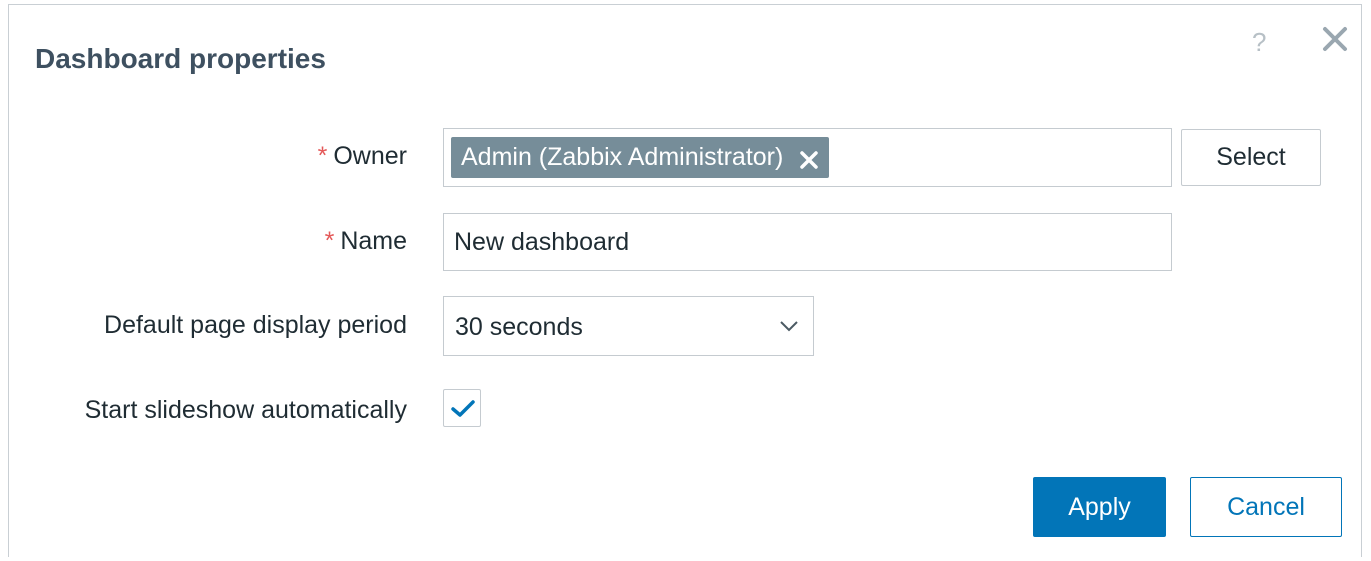  I want to click on cancel-button: Cancel, so click(1266, 507).